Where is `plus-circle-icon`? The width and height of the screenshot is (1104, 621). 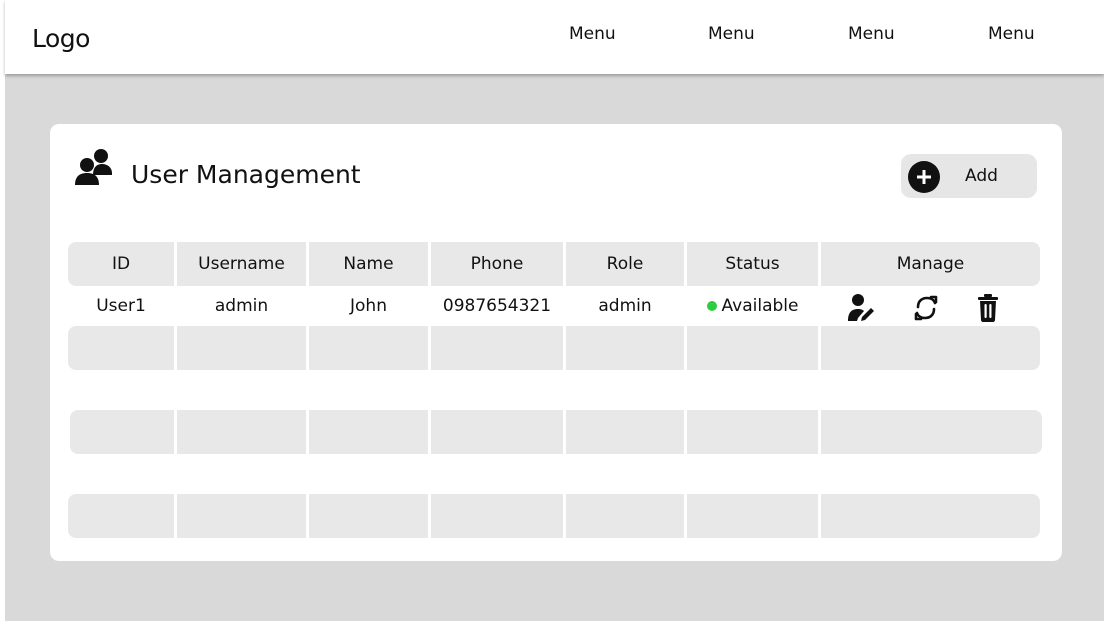
plus-circle-icon is located at coordinates (924, 177).